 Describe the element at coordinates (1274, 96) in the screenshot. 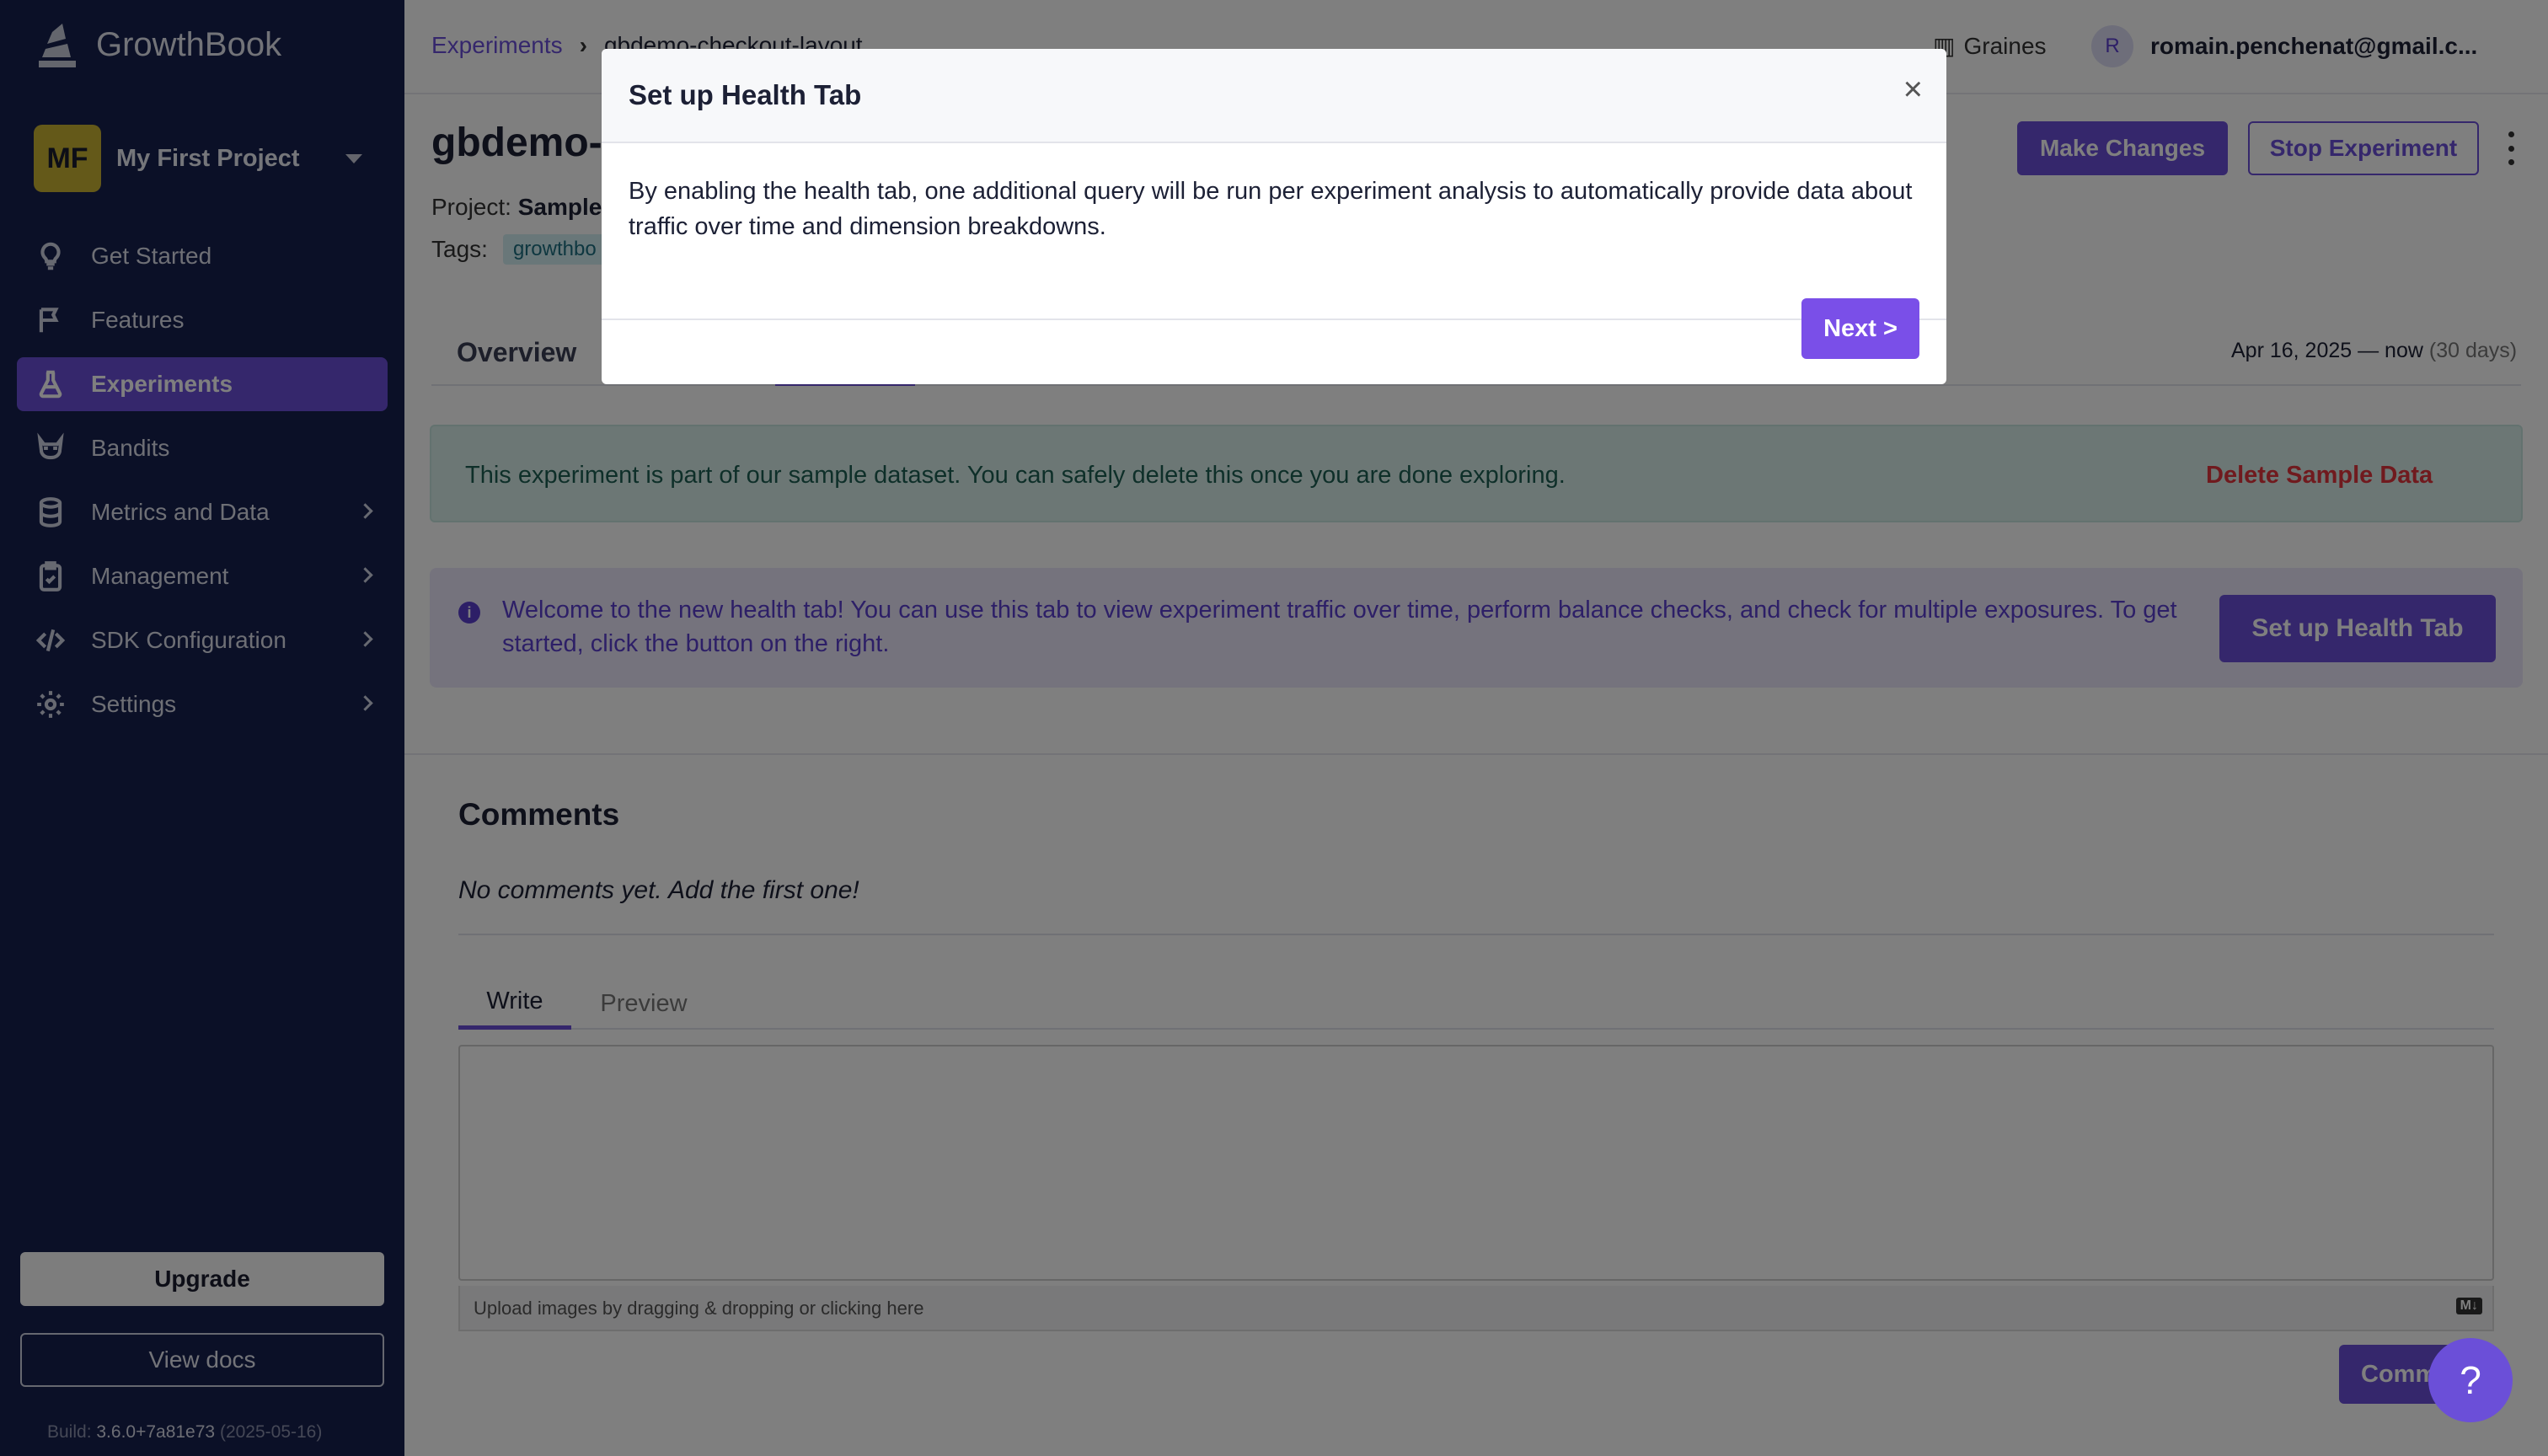

I see `modal-header: Set up Health Tab ×` at that location.